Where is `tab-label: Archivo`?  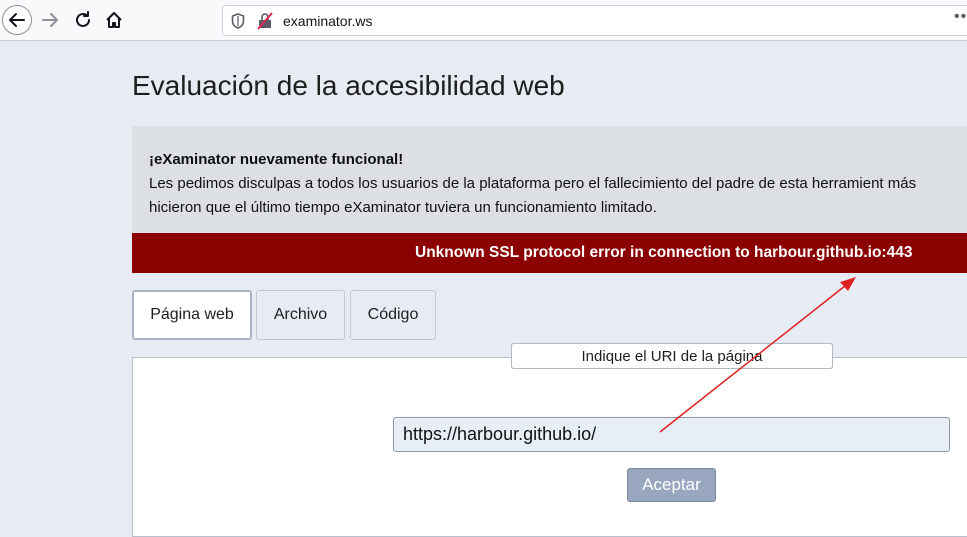
tab-label: Archivo is located at coordinates (300, 314).